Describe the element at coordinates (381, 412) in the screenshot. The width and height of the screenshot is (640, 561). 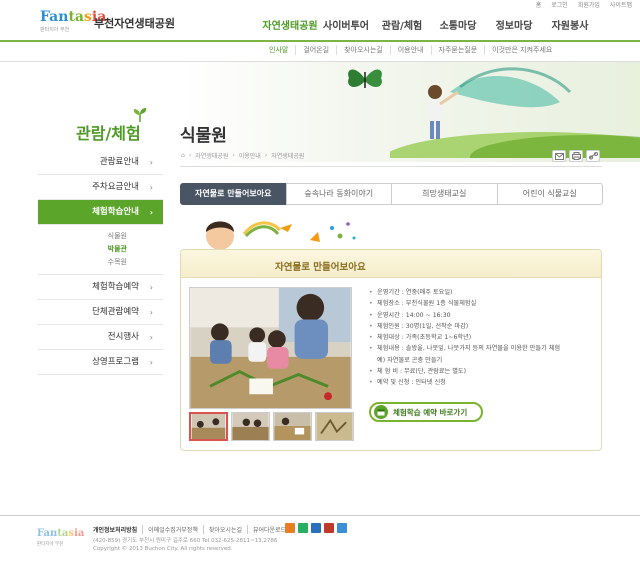
I see `calendar-icon` at that location.